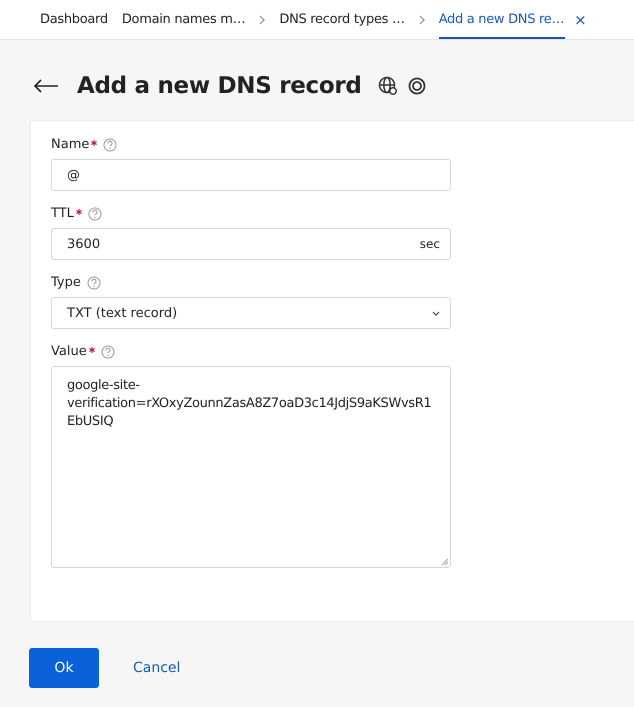 The image size is (634, 707). I want to click on page-title: Add a new DNS record, so click(219, 86).